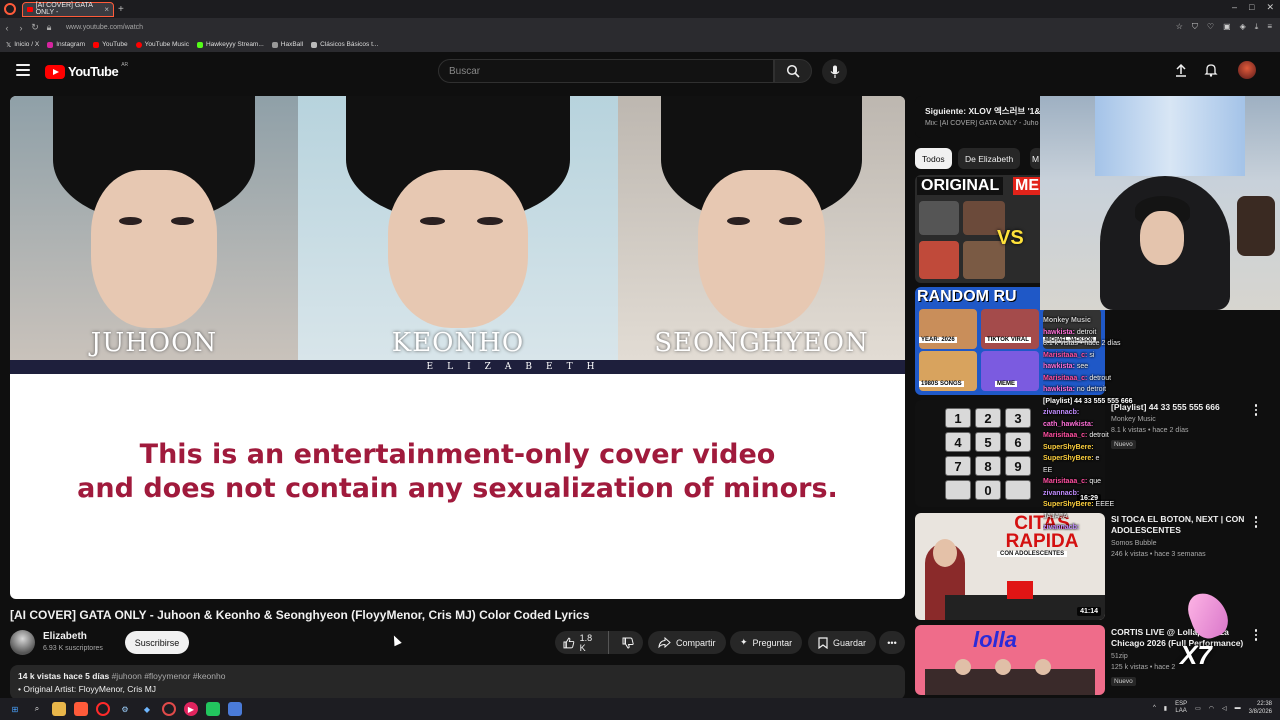 This screenshot has width=1280, height=720. Describe the element at coordinates (86, 70) in the screenshot. I see `youtube-logo: YouTube AR` at that location.